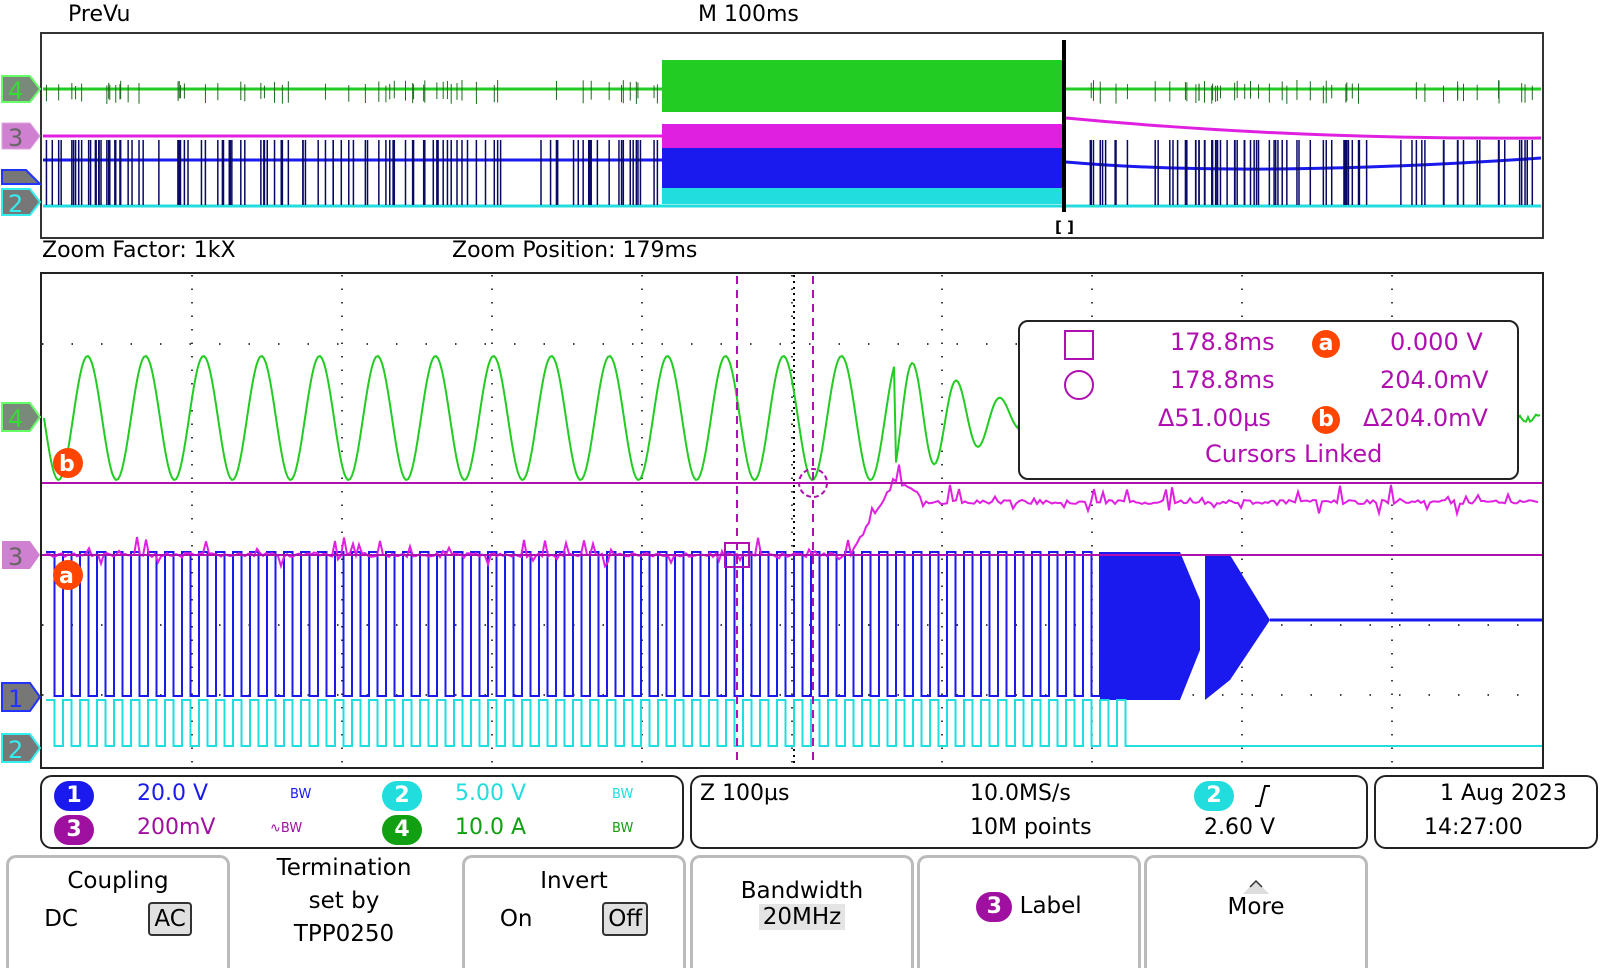 Image resolution: width=1600 pixels, height=968 pixels. Describe the element at coordinates (574, 881) in the screenshot. I see `invert-label: Invert` at that location.